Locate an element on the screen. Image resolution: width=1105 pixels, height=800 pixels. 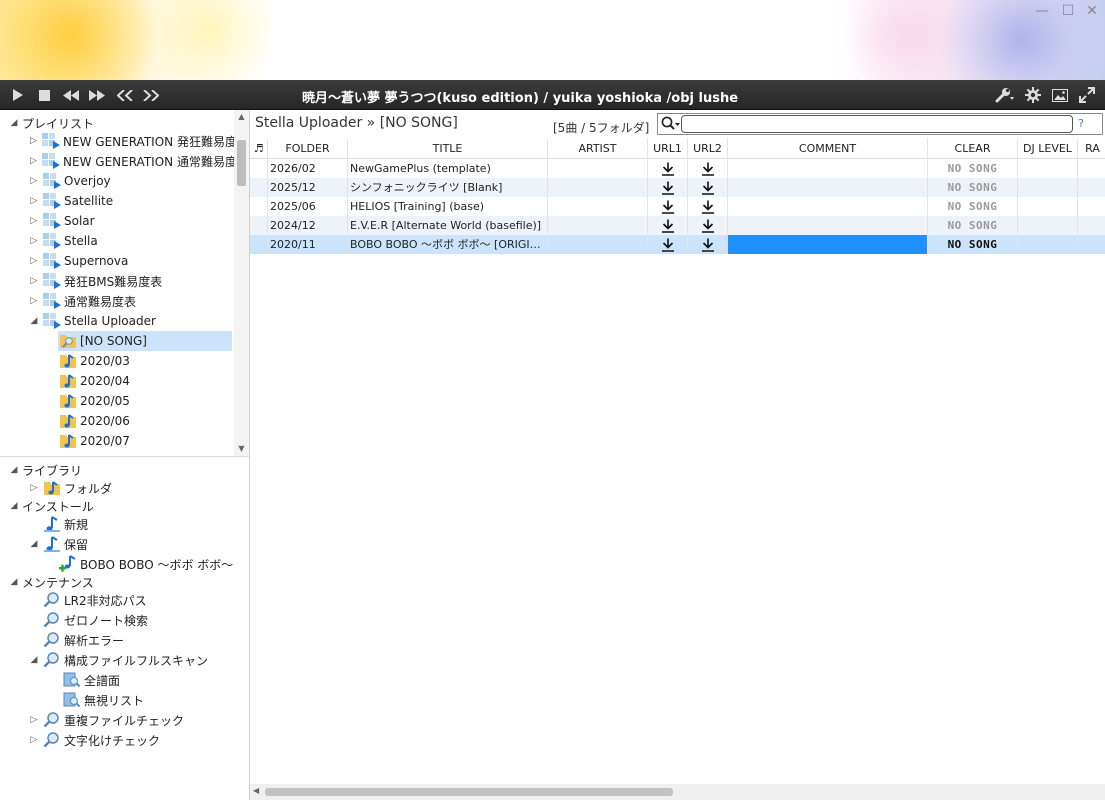
folder-item: 2020/04 is located at coordinates (94, 381).